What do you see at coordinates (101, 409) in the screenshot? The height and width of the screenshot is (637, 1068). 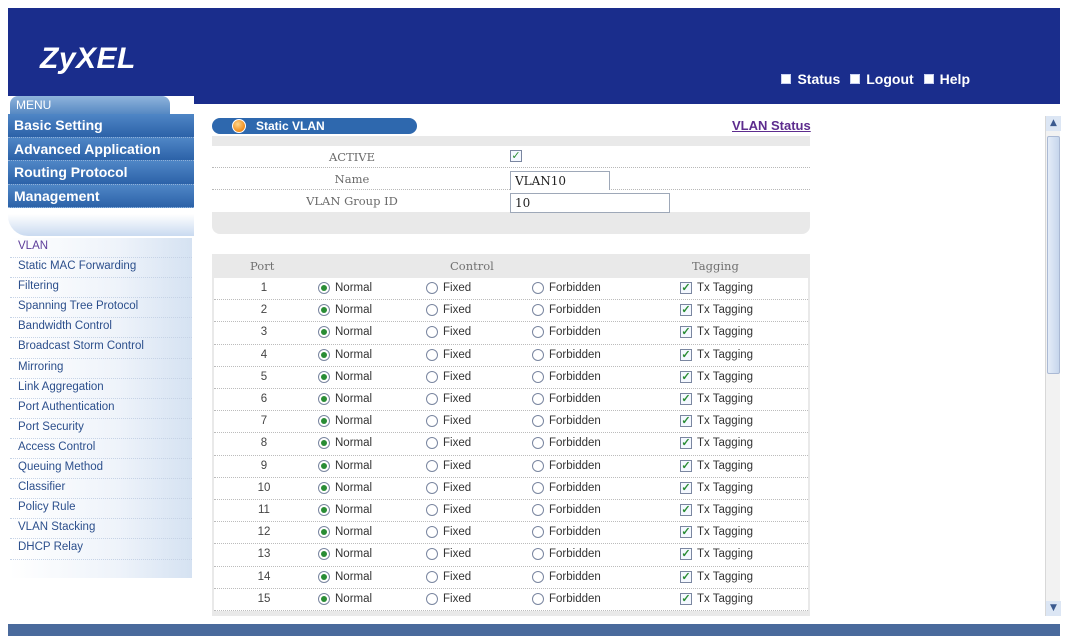 I see `submenu-item: Port Authentication` at bounding box center [101, 409].